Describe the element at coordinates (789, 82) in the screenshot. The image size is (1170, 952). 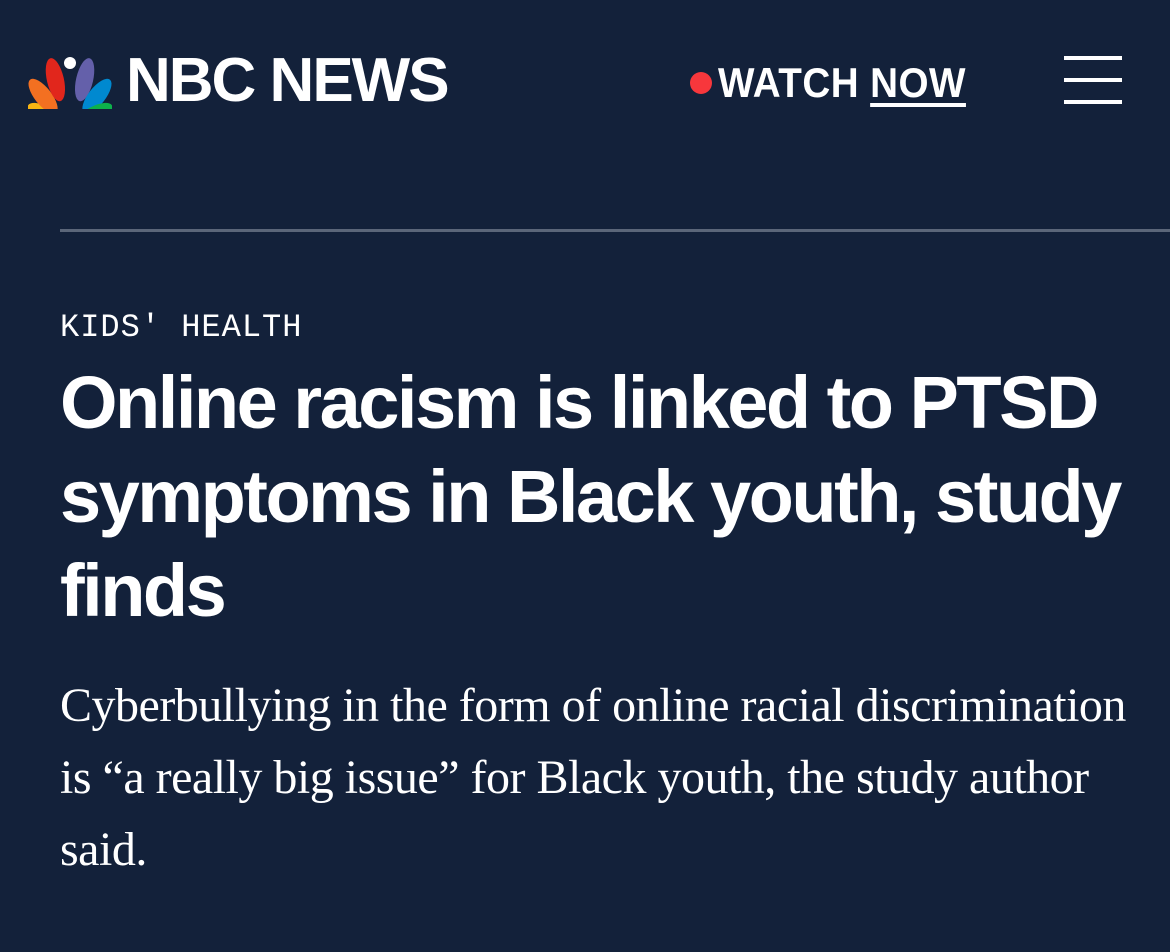
I see `watch-label: WATCH` at that location.